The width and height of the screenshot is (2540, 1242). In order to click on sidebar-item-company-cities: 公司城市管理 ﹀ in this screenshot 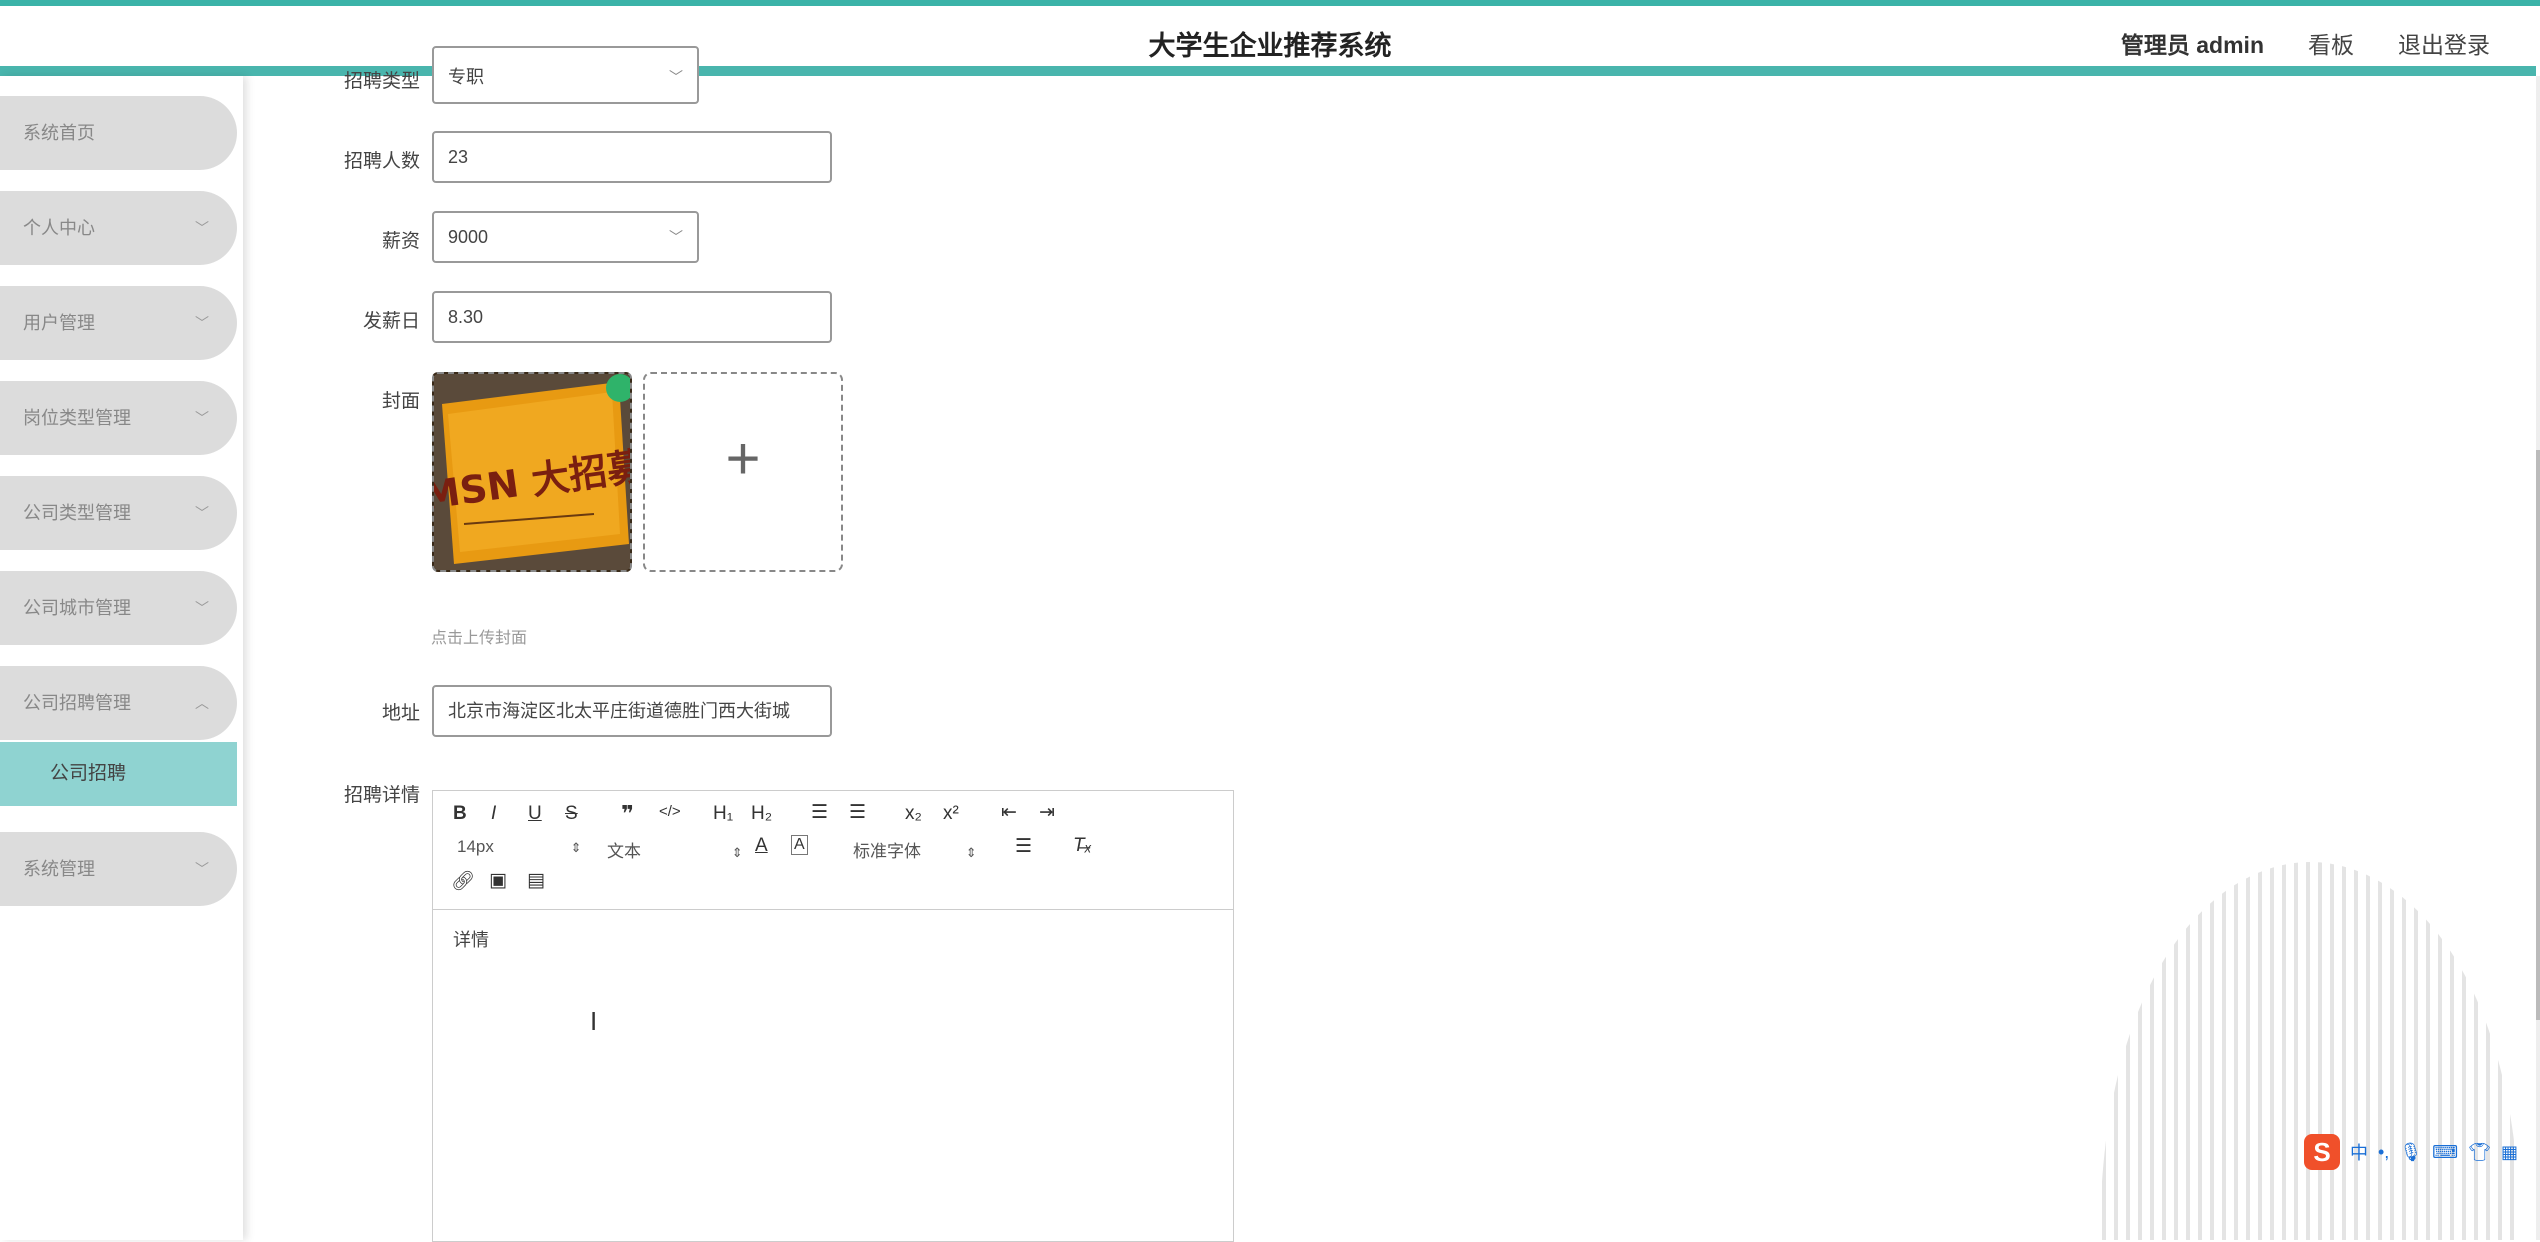, I will do `click(118, 608)`.